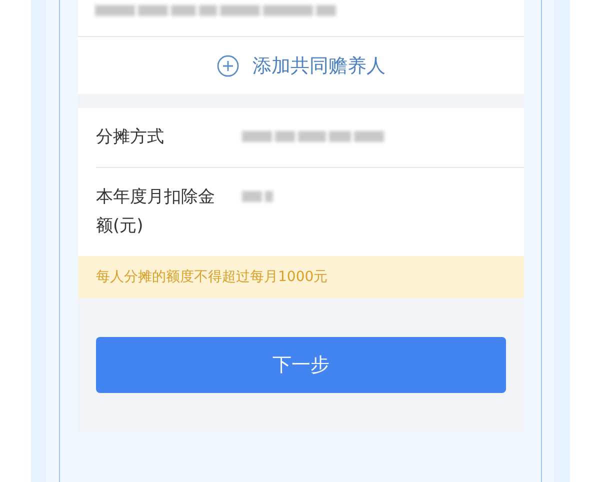 The image size is (604, 482). Describe the element at coordinates (301, 277) in the screenshot. I see `notice-text: 每人分摊的额度不得超过每月1000元` at that location.